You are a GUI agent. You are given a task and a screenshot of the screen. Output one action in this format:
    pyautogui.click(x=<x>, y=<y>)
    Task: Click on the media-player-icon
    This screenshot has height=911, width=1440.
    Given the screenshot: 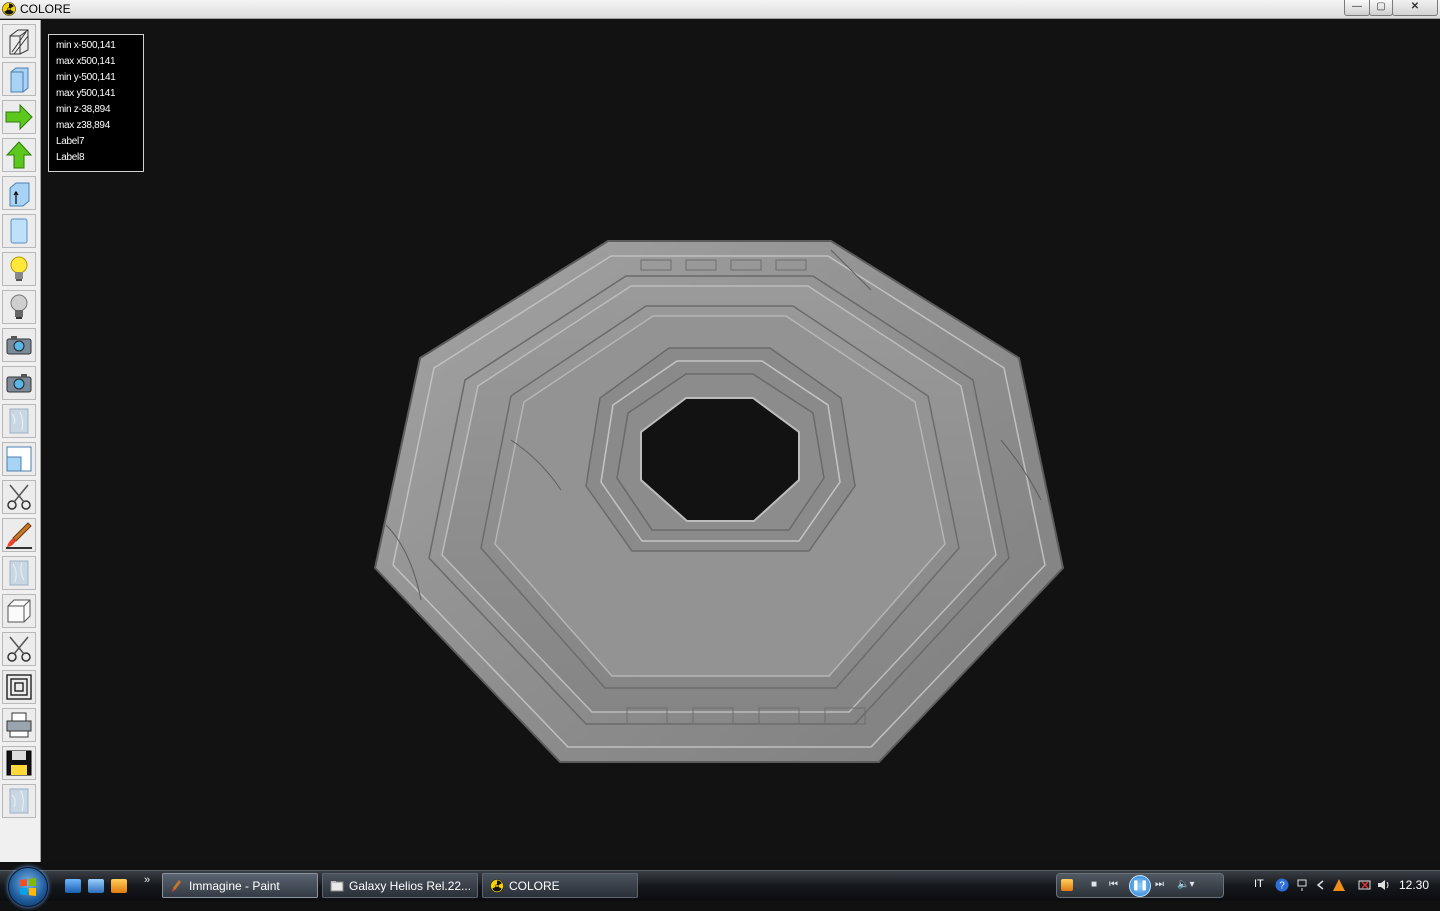 What is the action you would take?
    pyautogui.click(x=119, y=886)
    